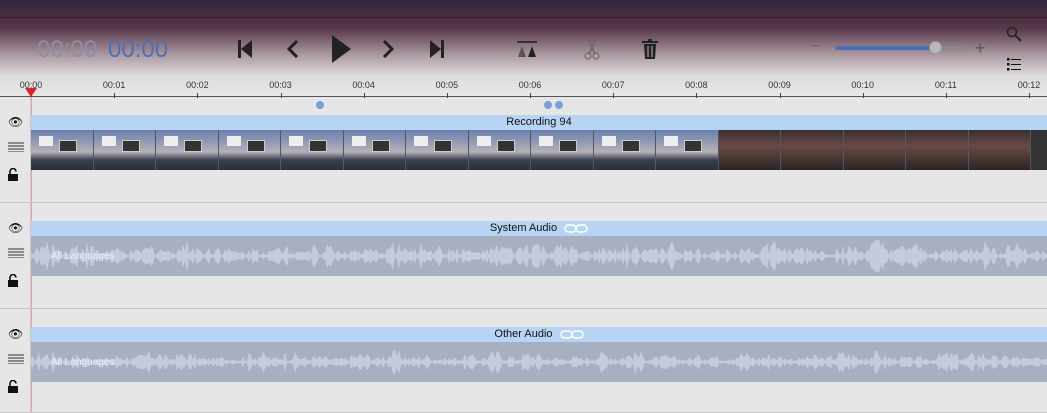 The height and width of the screenshot is (413, 1047). What do you see at coordinates (523, 17) in the screenshot?
I see `toolbar-divider` at bounding box center [523, 17].